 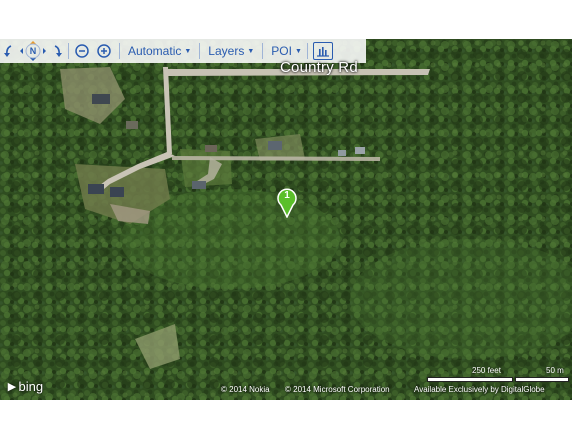 I want to click on poi-label: POI, so click(x=281, y=51).